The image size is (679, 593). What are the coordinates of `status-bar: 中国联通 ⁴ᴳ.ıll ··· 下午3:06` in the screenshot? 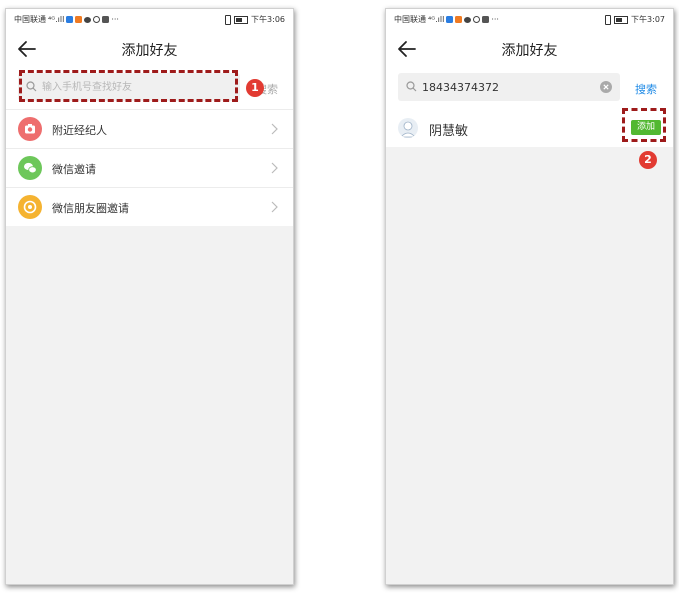 It's located at (149, 19).